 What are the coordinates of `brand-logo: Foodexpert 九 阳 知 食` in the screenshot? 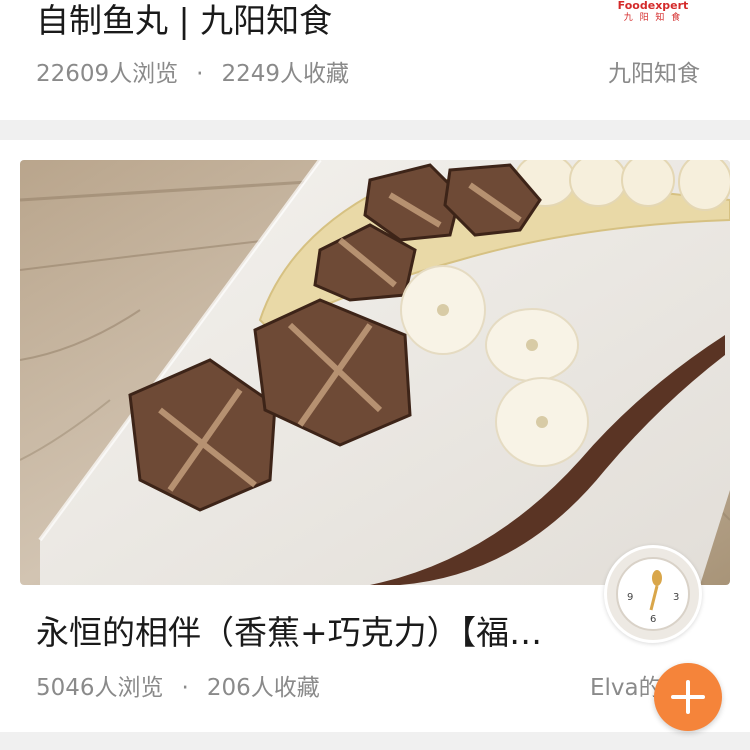 It's located at (653, 14).